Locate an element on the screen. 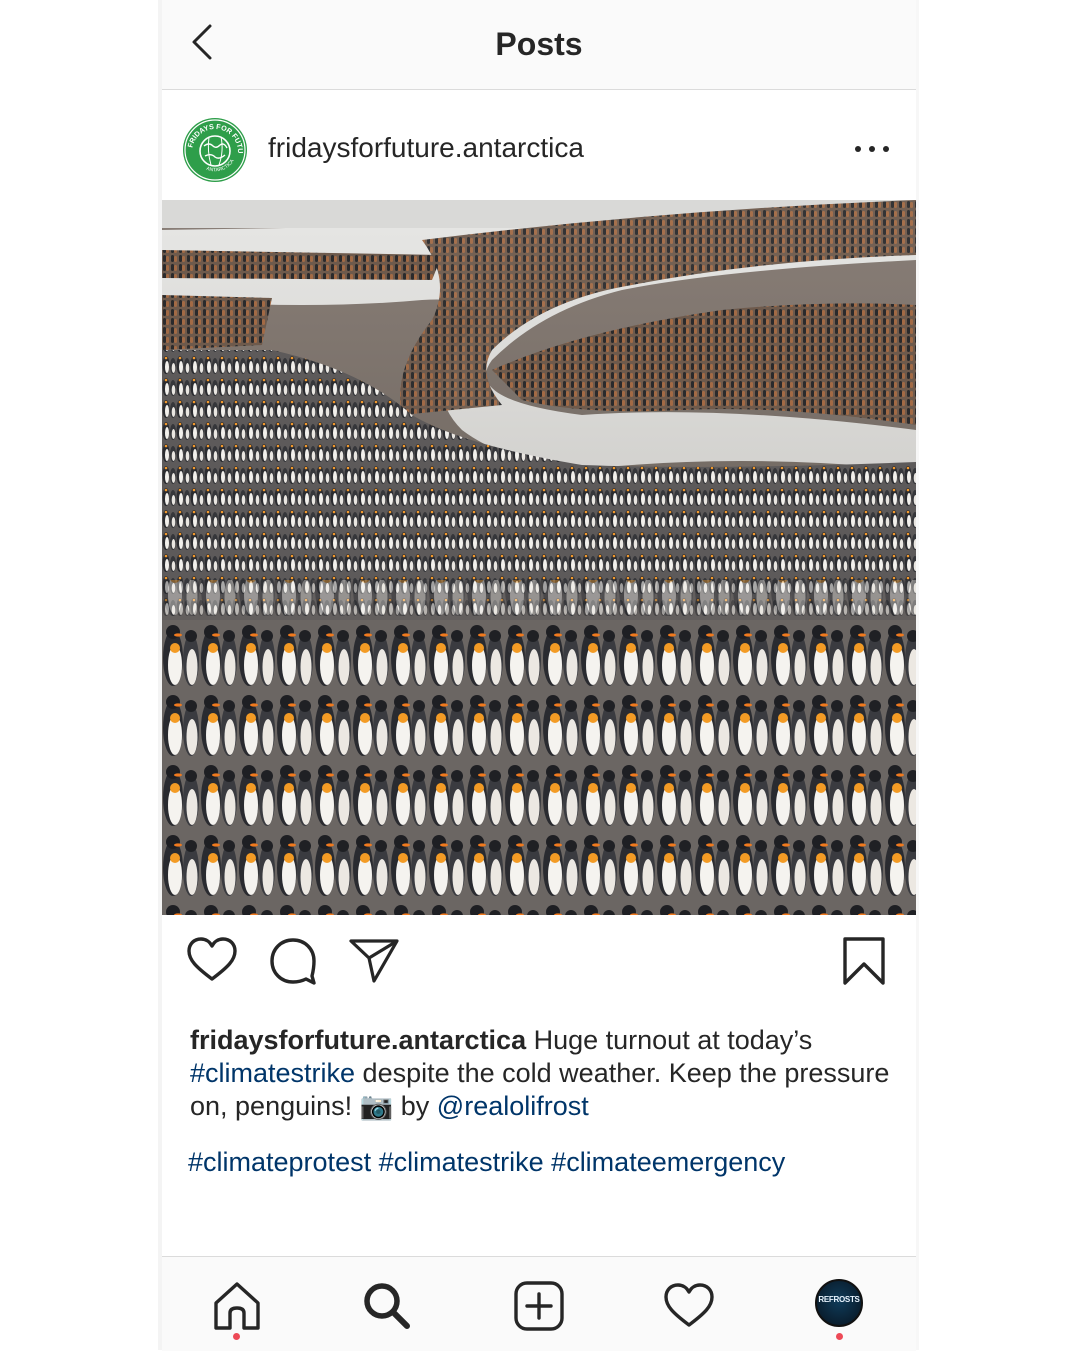  caption-hashtag: #climatestrike is located at coordinates (272, 1073).